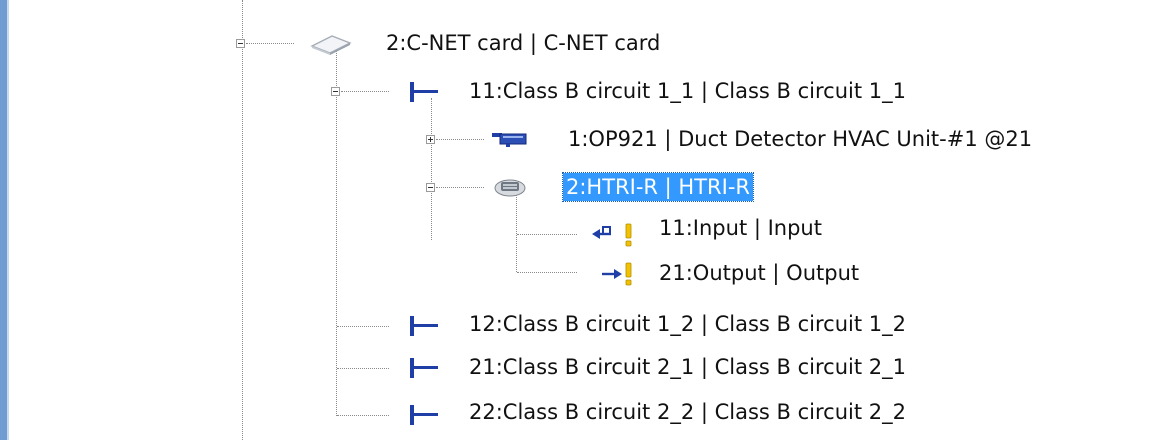  What do you see at coordinates (658, 187) in the screenshot?
I see `tree-node-label: 2:HTRI-R | HTRI-R` at bounding box center [658, 187].